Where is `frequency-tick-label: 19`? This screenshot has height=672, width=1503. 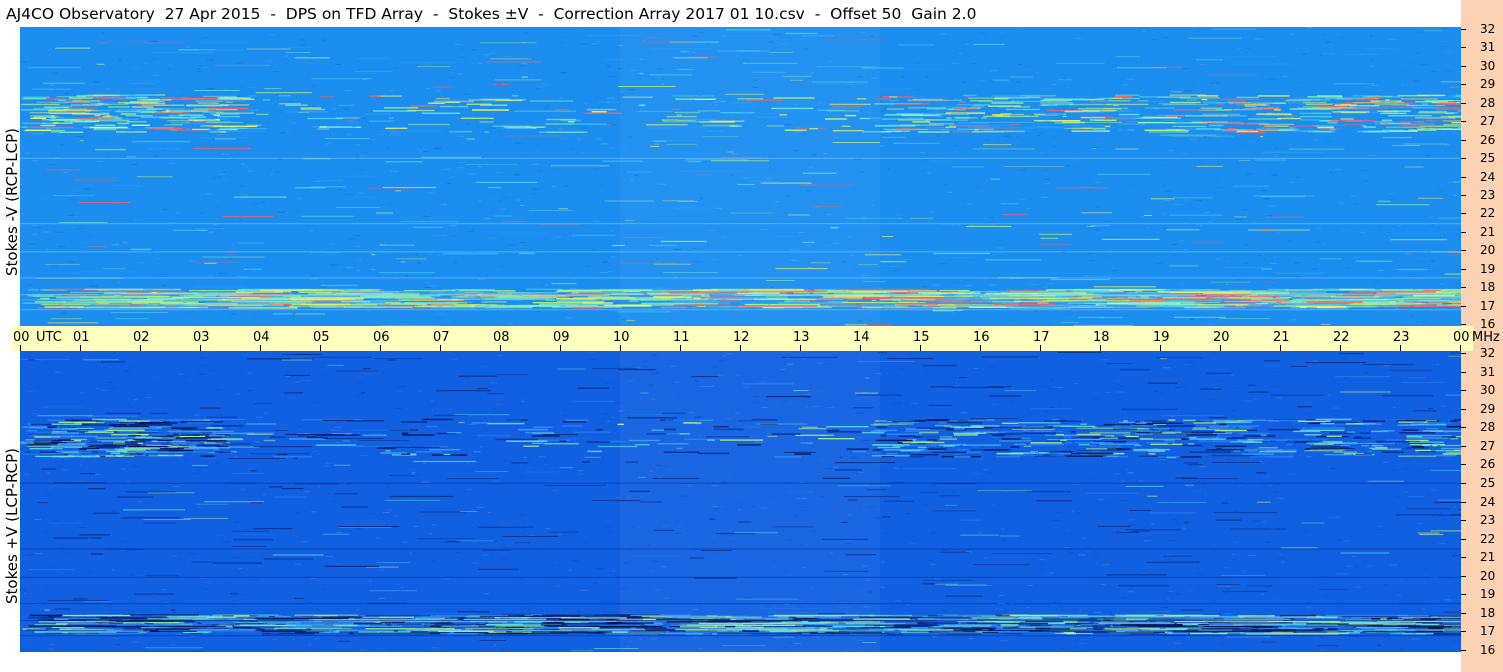
frequency-tick-label: 19 is located at coordinates (1488, 594).